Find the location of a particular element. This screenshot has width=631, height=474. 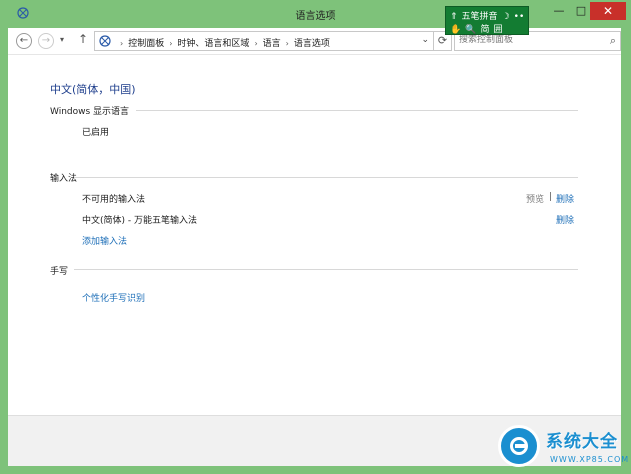

add-input-method-link: 添加输入法 is located at coordinates (104, 240).